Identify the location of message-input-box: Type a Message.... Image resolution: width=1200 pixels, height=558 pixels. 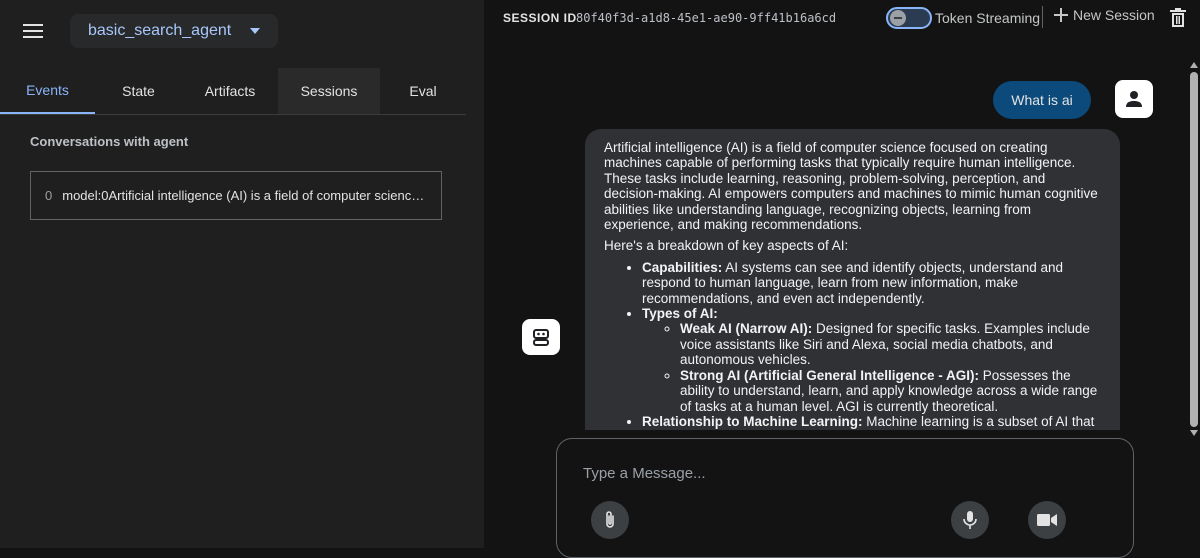
(845, 498).